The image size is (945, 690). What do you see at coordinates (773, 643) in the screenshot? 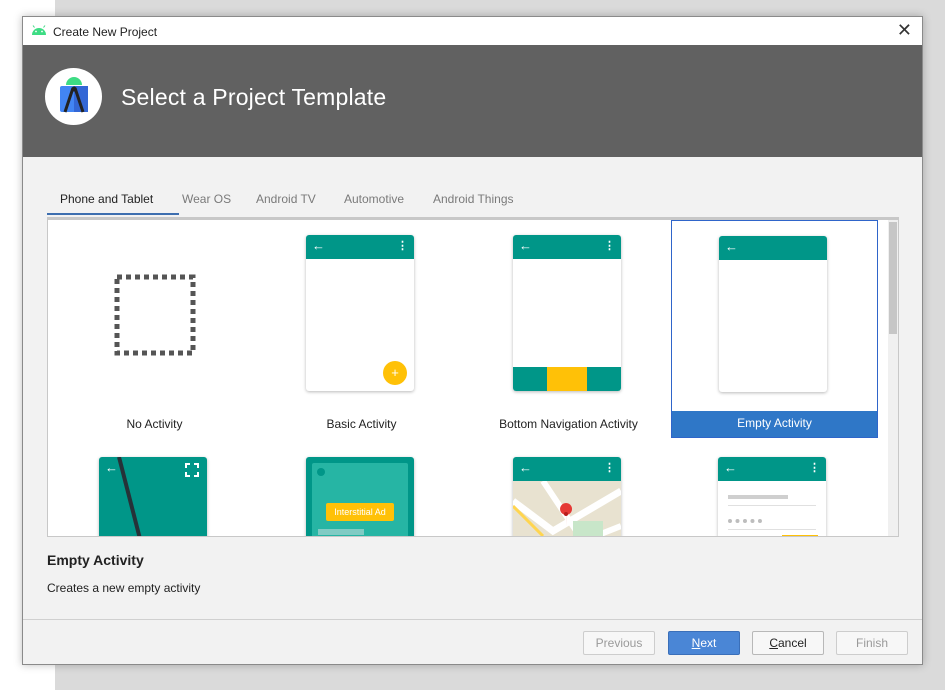
I see `cancel-mnemonic: C` at bounding box center [773, 643].